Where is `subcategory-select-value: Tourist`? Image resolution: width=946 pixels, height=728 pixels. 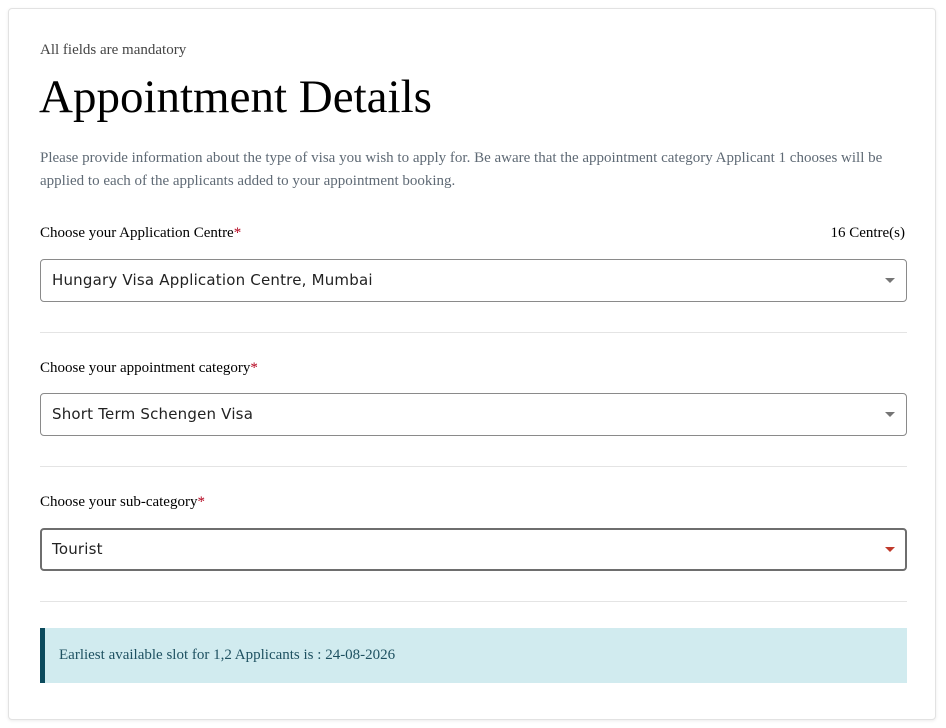
subcategory-select-value: Tourist is located at coordinates (77, 549).